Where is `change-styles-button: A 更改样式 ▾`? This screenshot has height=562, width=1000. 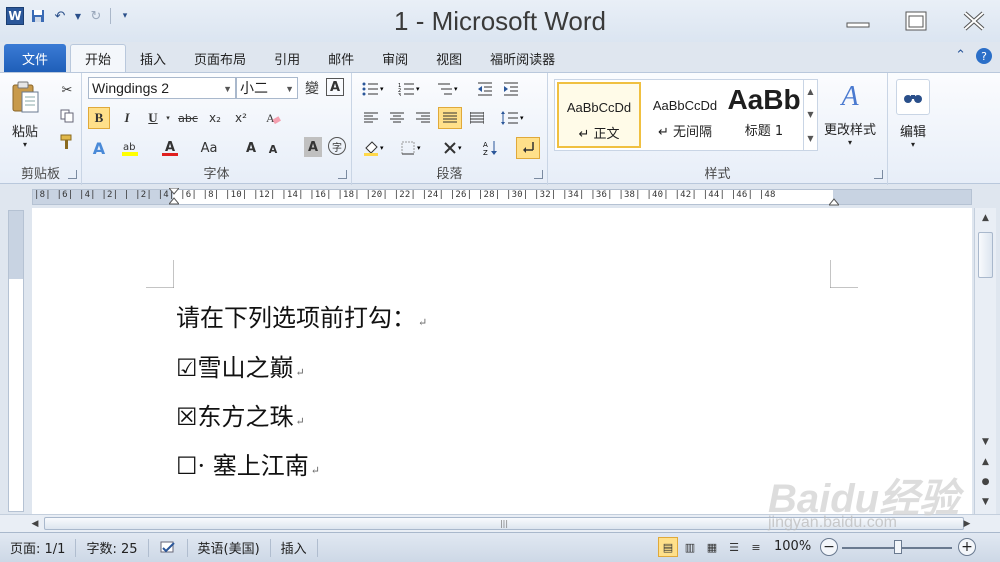
change-styles-button: A 更改样式 ▾ is located at coordinates (850, 113).